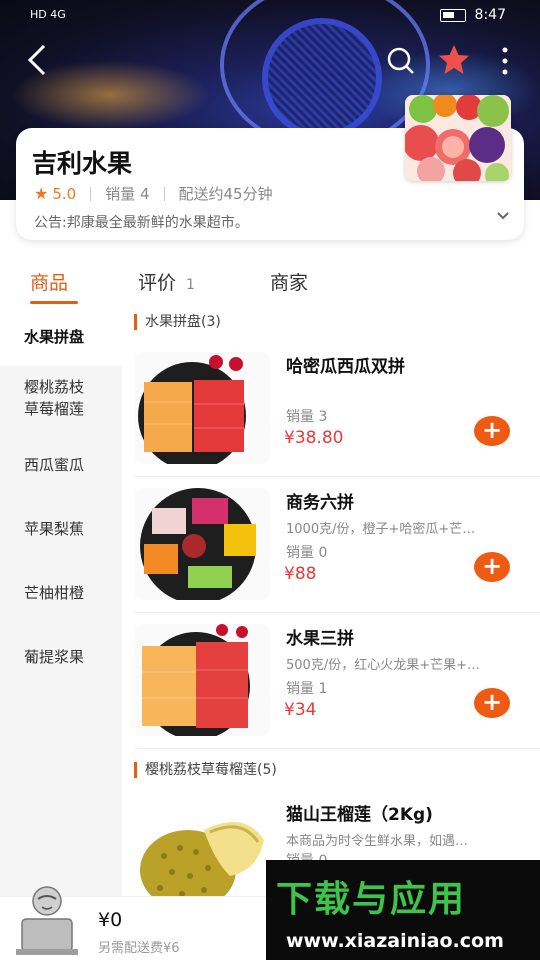  Describe the element at coordinates (225, 194) in the screenshot. I see `delivery-time: 配送约45分钟` at that location.